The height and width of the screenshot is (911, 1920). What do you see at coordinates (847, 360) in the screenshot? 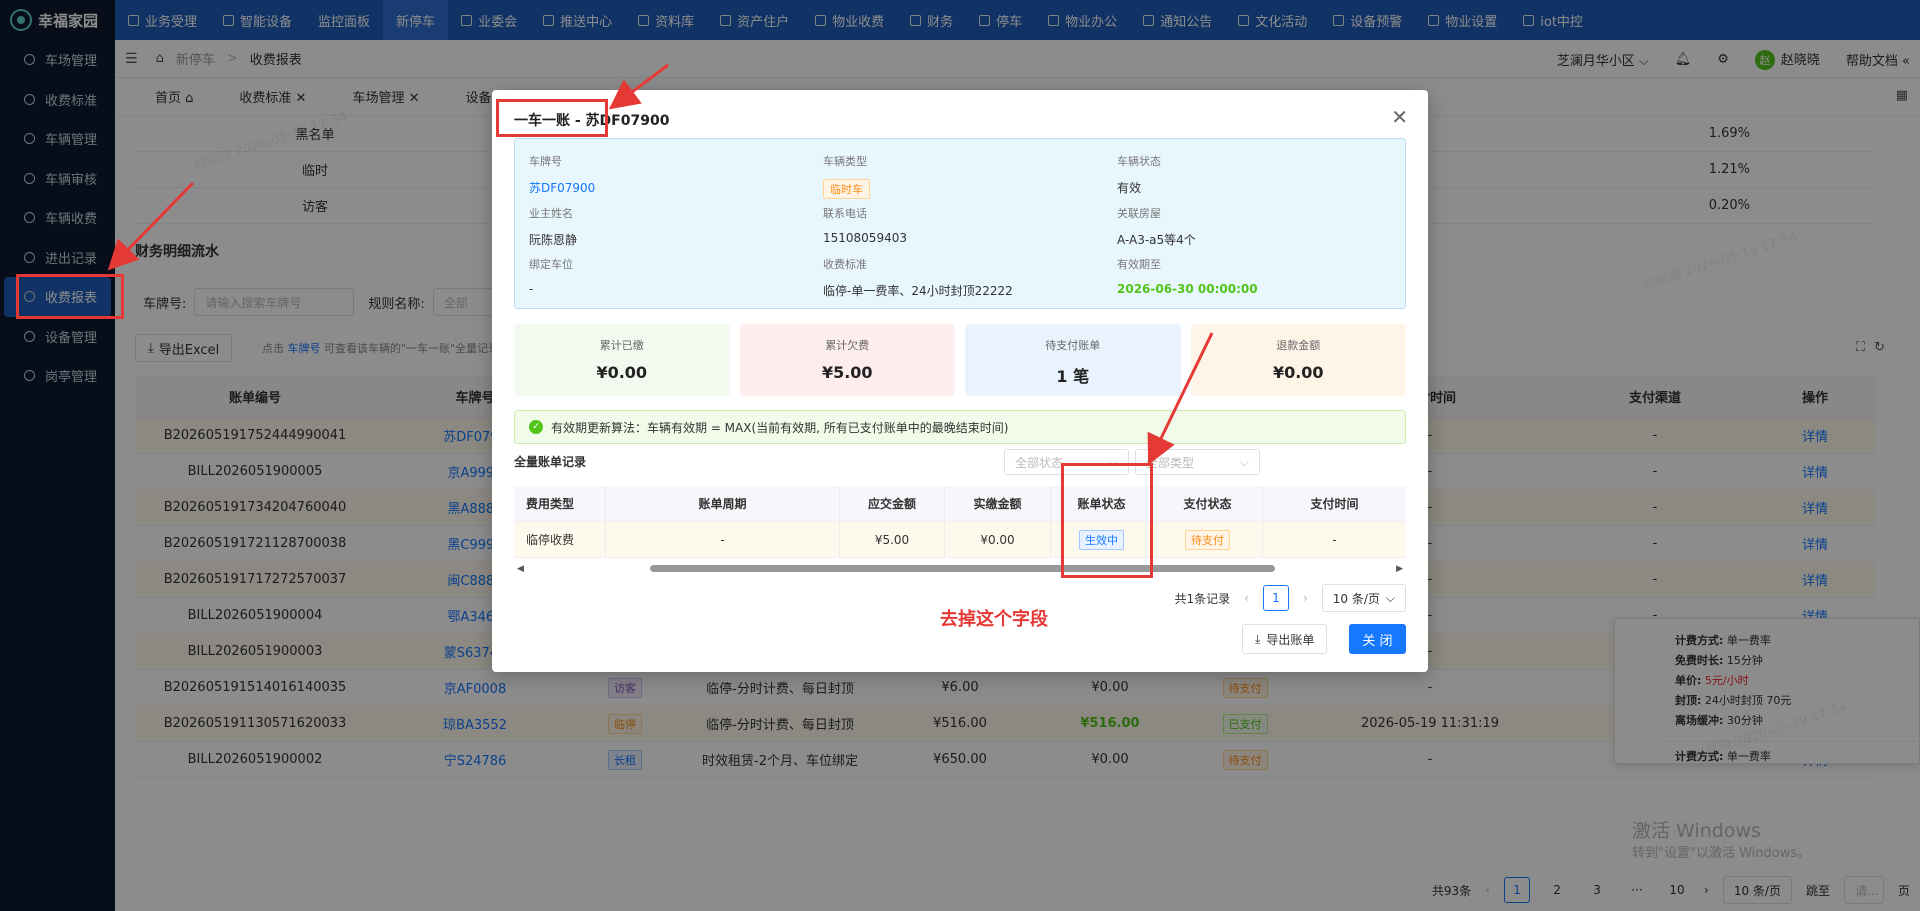
I see `card-arrears: 累计欠费 ¥5.00` at bounding box center [847, 360].